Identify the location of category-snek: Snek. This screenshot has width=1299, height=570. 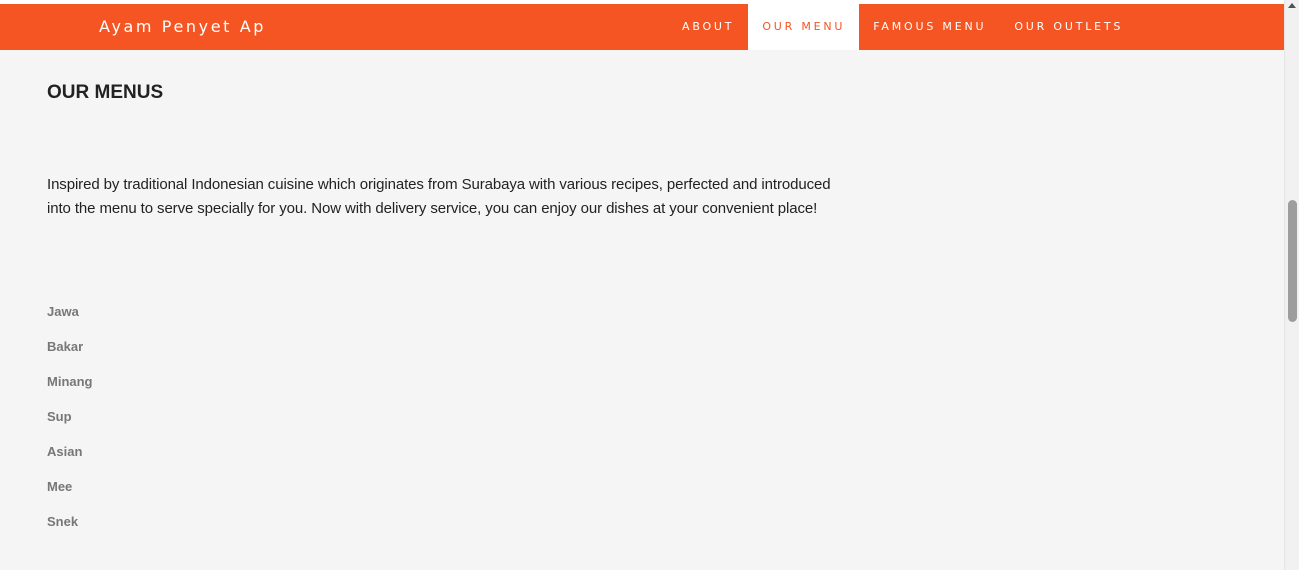
(70, 529).